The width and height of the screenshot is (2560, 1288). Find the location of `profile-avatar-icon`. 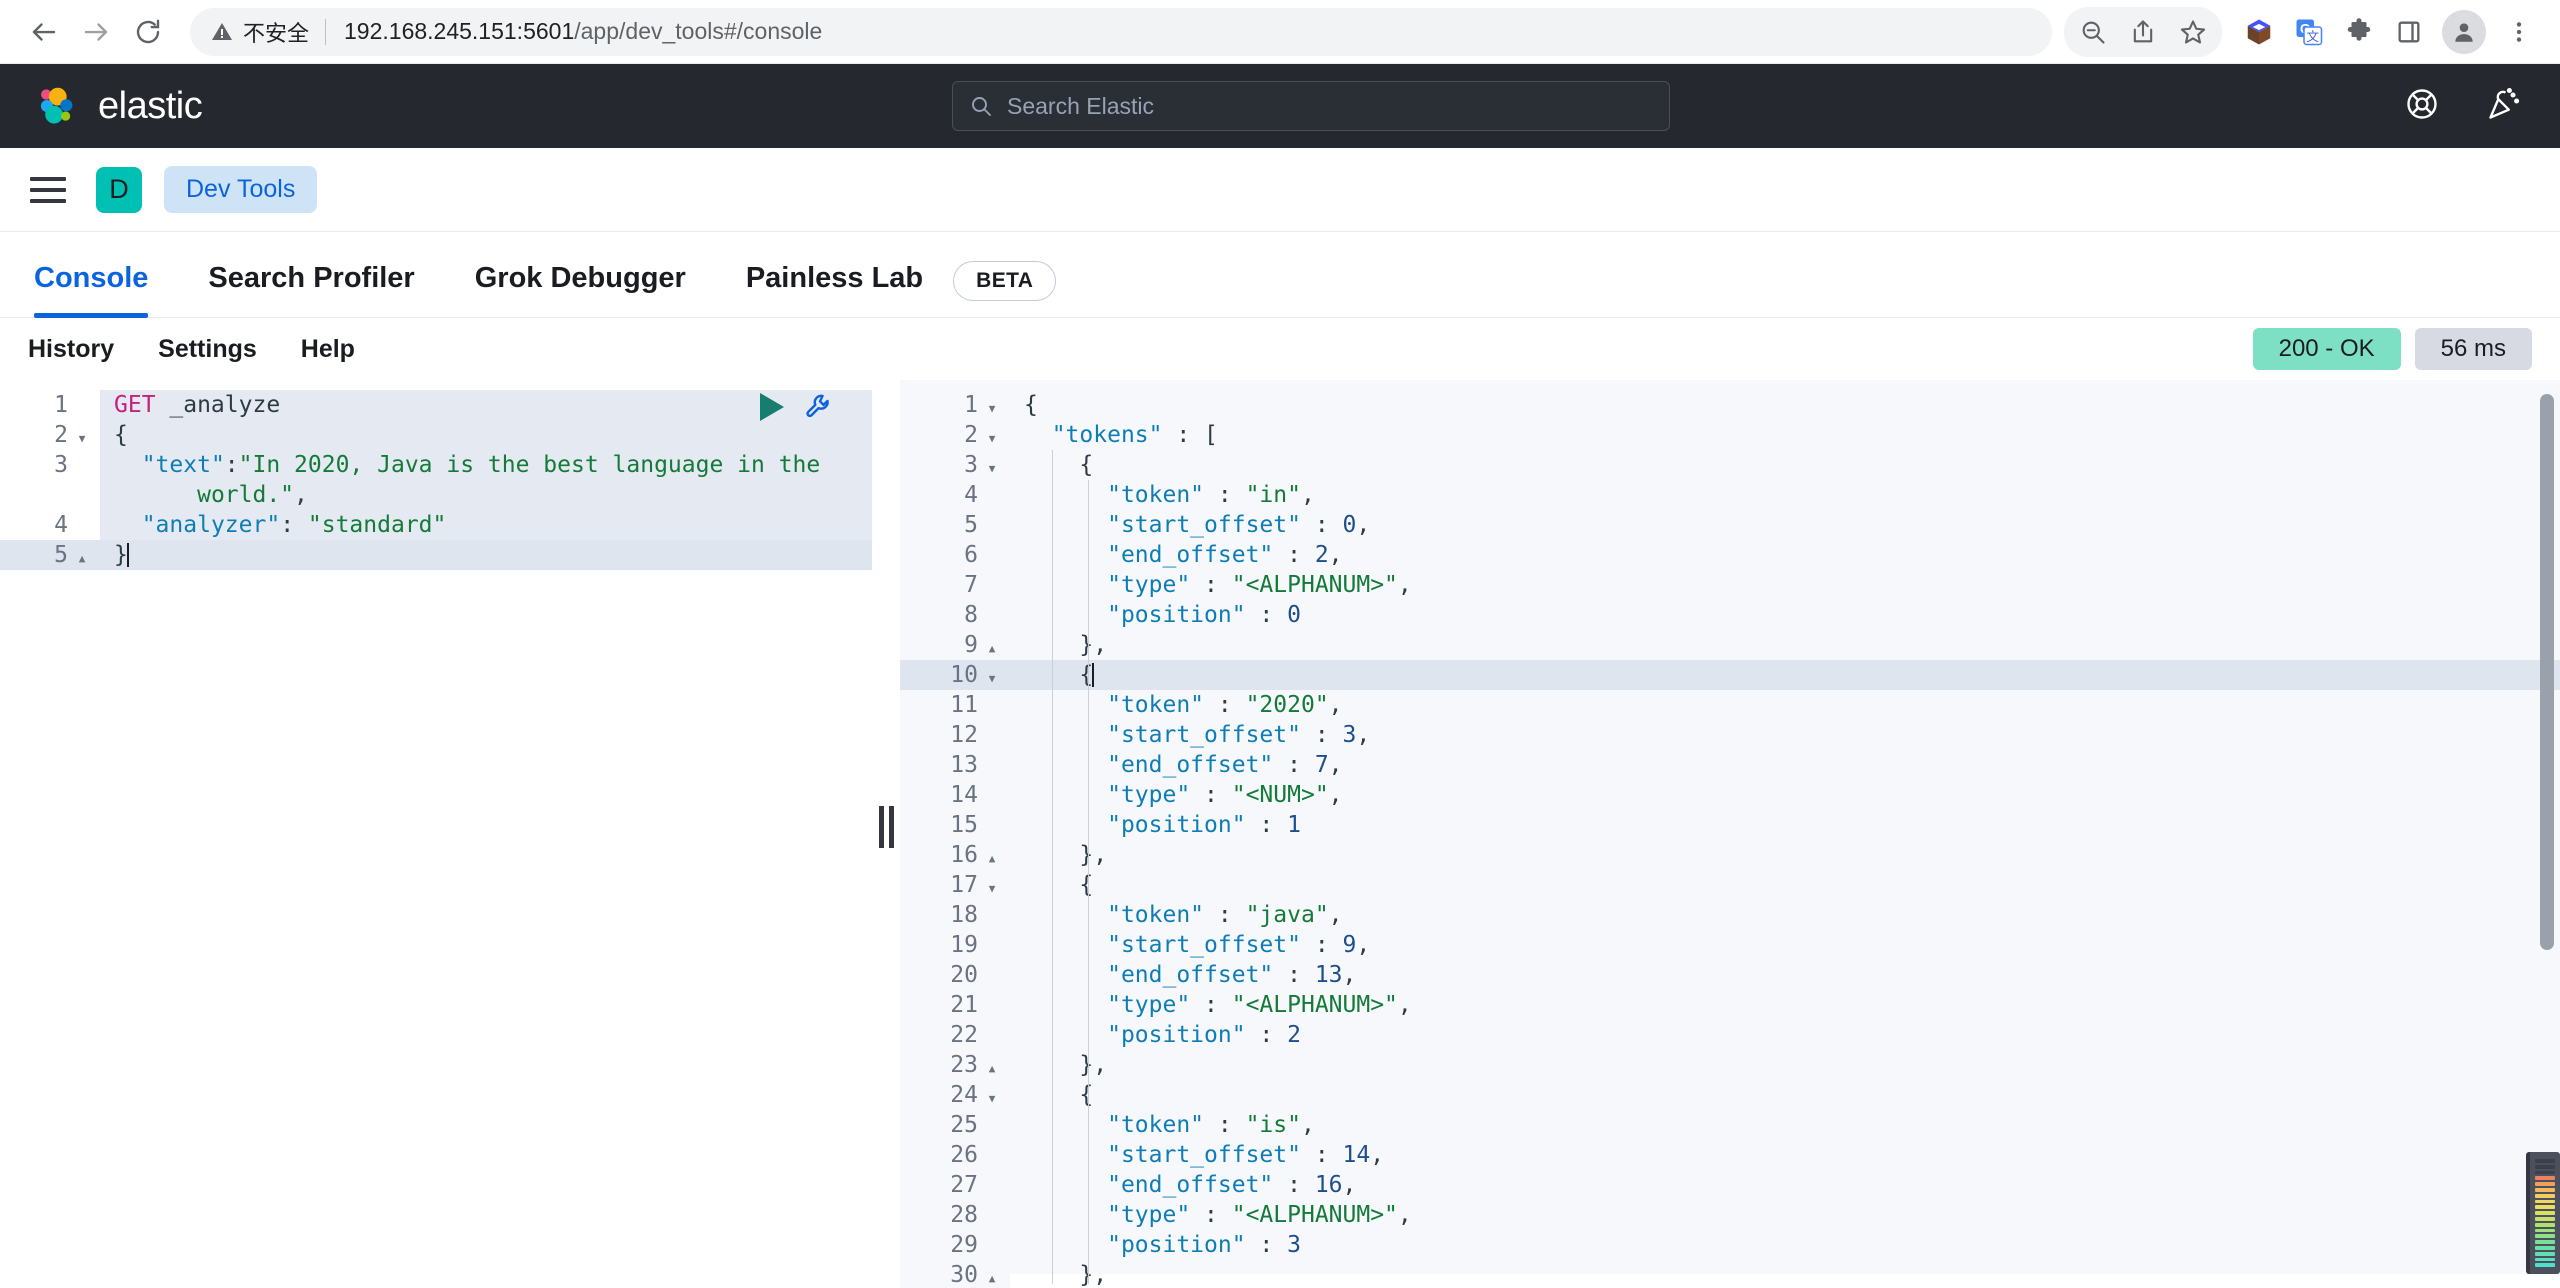

profile-avatar-icon is located at coordinates (2464, 31).